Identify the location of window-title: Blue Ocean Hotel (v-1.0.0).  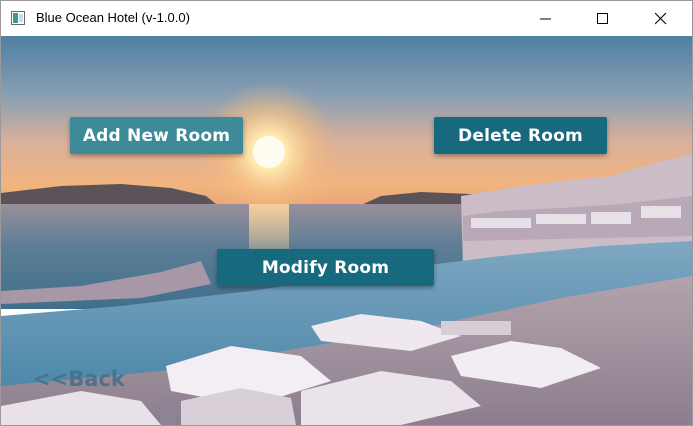
(113, 17).